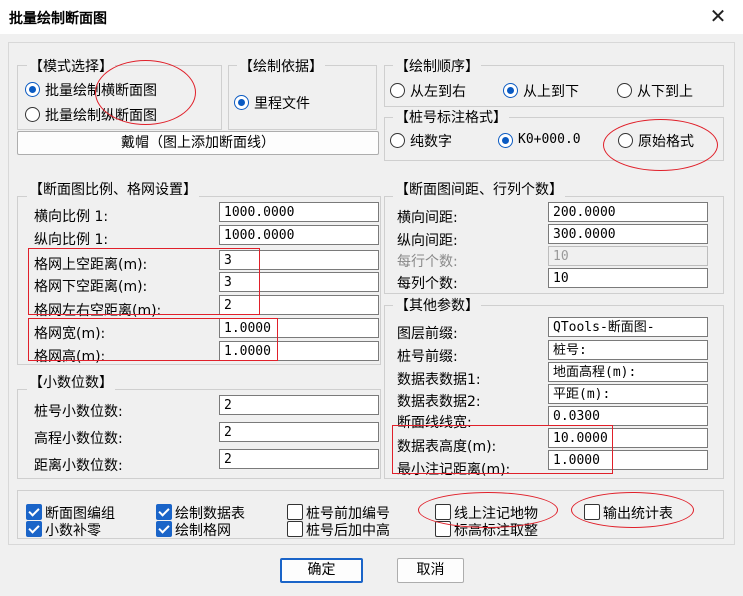 The height and width of the screenshot is (596, 743). What do you see at coordinates (718, 16) in the screenshot?
I see `close-icon: ✕` at bounding box center [718, 16].